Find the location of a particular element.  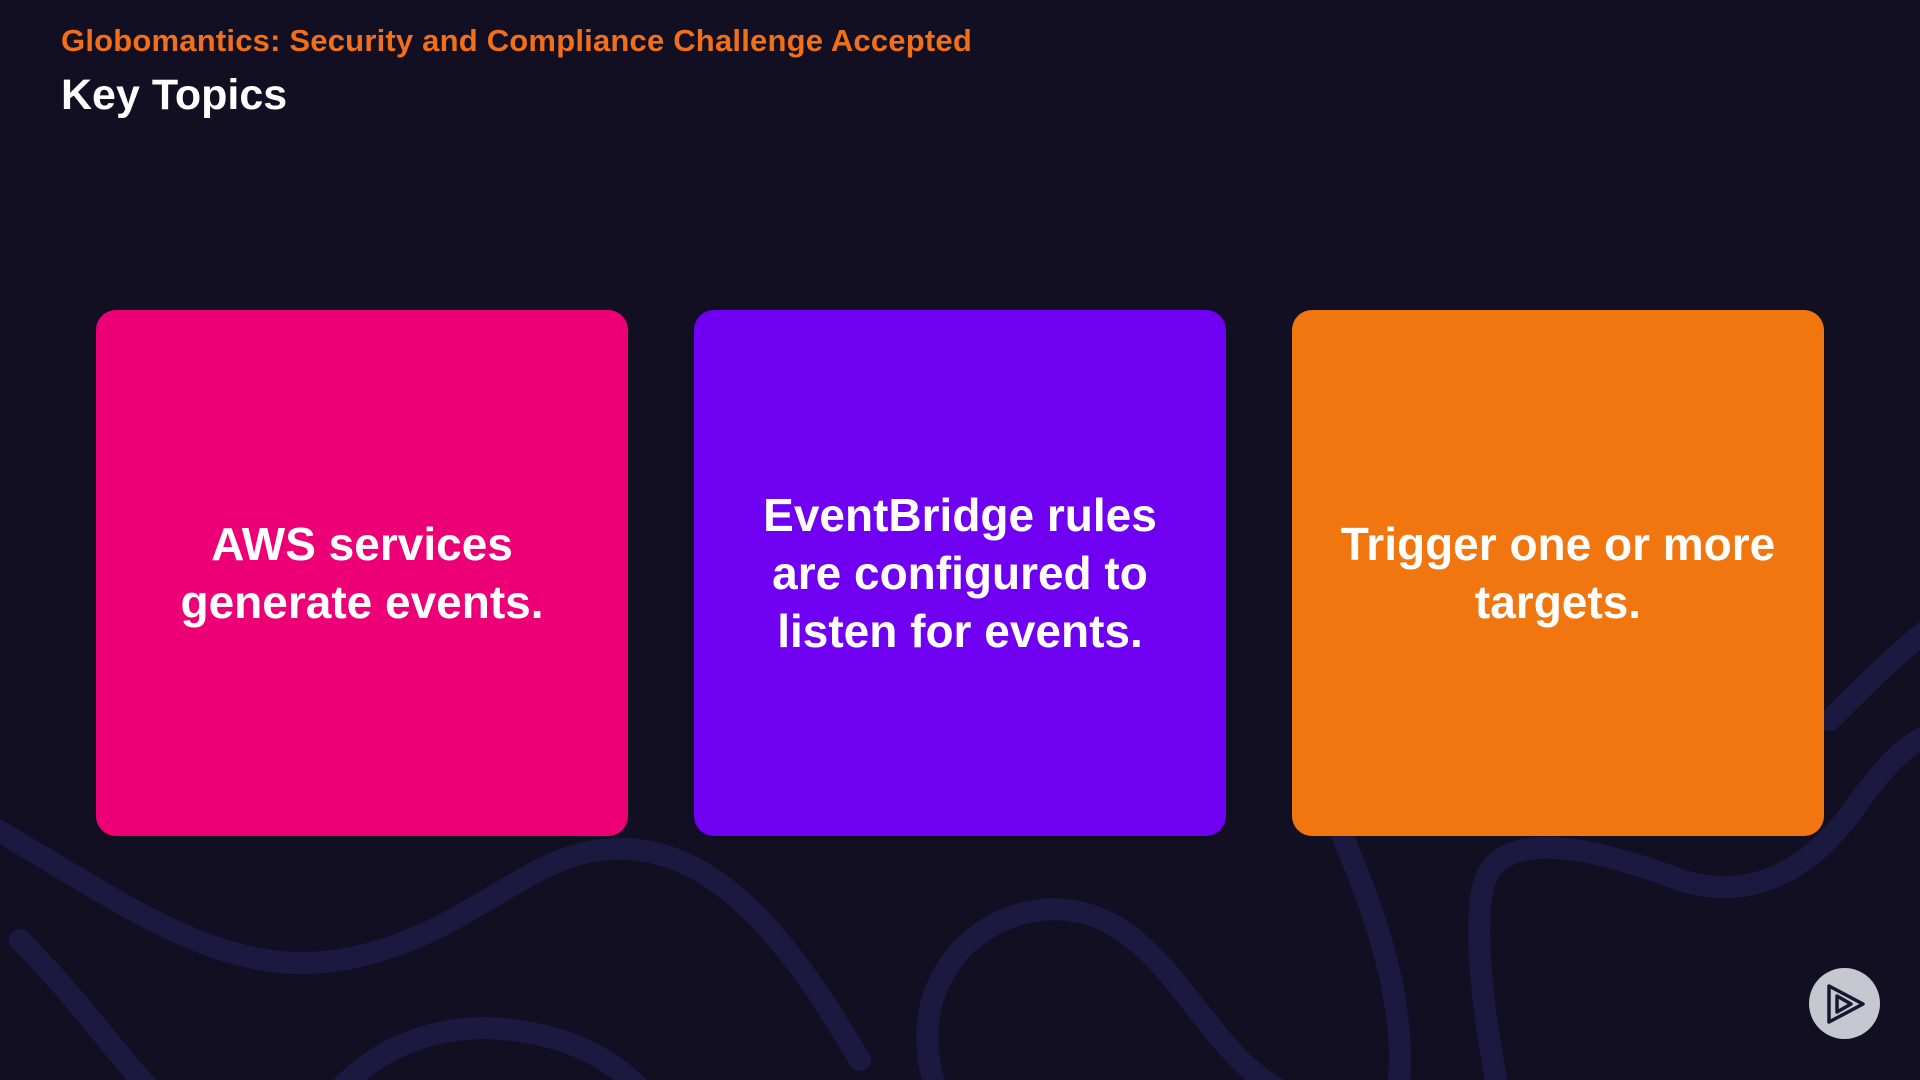

topic-card-text: Trigger one or more targets. is located at coordinates (1558, 573).